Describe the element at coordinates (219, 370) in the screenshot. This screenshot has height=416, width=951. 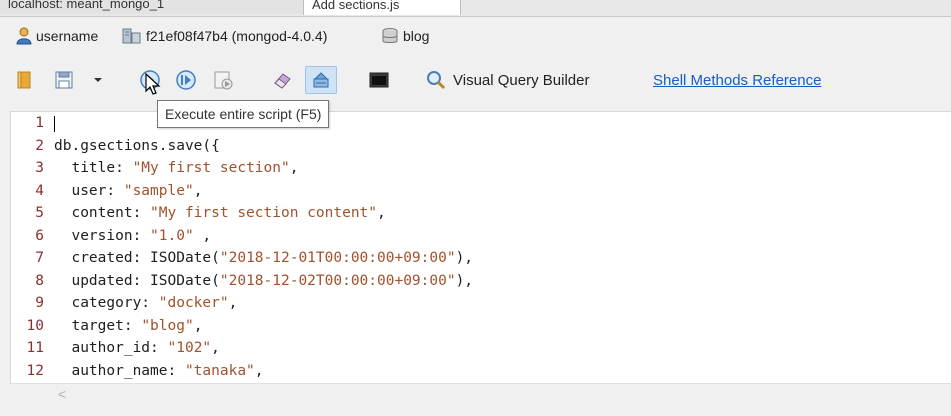
I see `code-string: "tanaka"` at that location.